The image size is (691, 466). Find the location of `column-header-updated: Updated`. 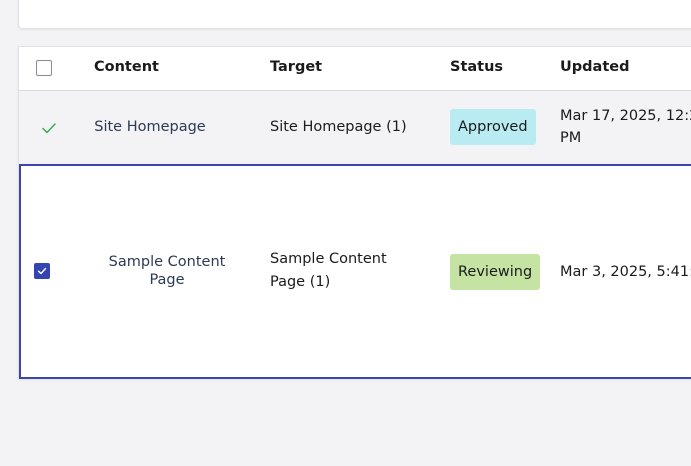

column-header-updated: Updated is located at coordinates (594, 67).